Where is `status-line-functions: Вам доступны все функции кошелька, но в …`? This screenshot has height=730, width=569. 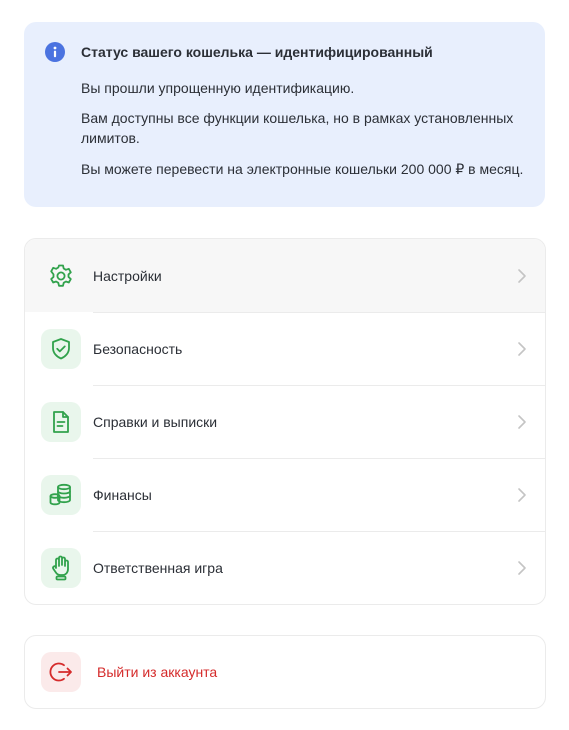 status-line-functions: Вам доступны все функции кошелька, но в … is located at coordinates (297, 128).